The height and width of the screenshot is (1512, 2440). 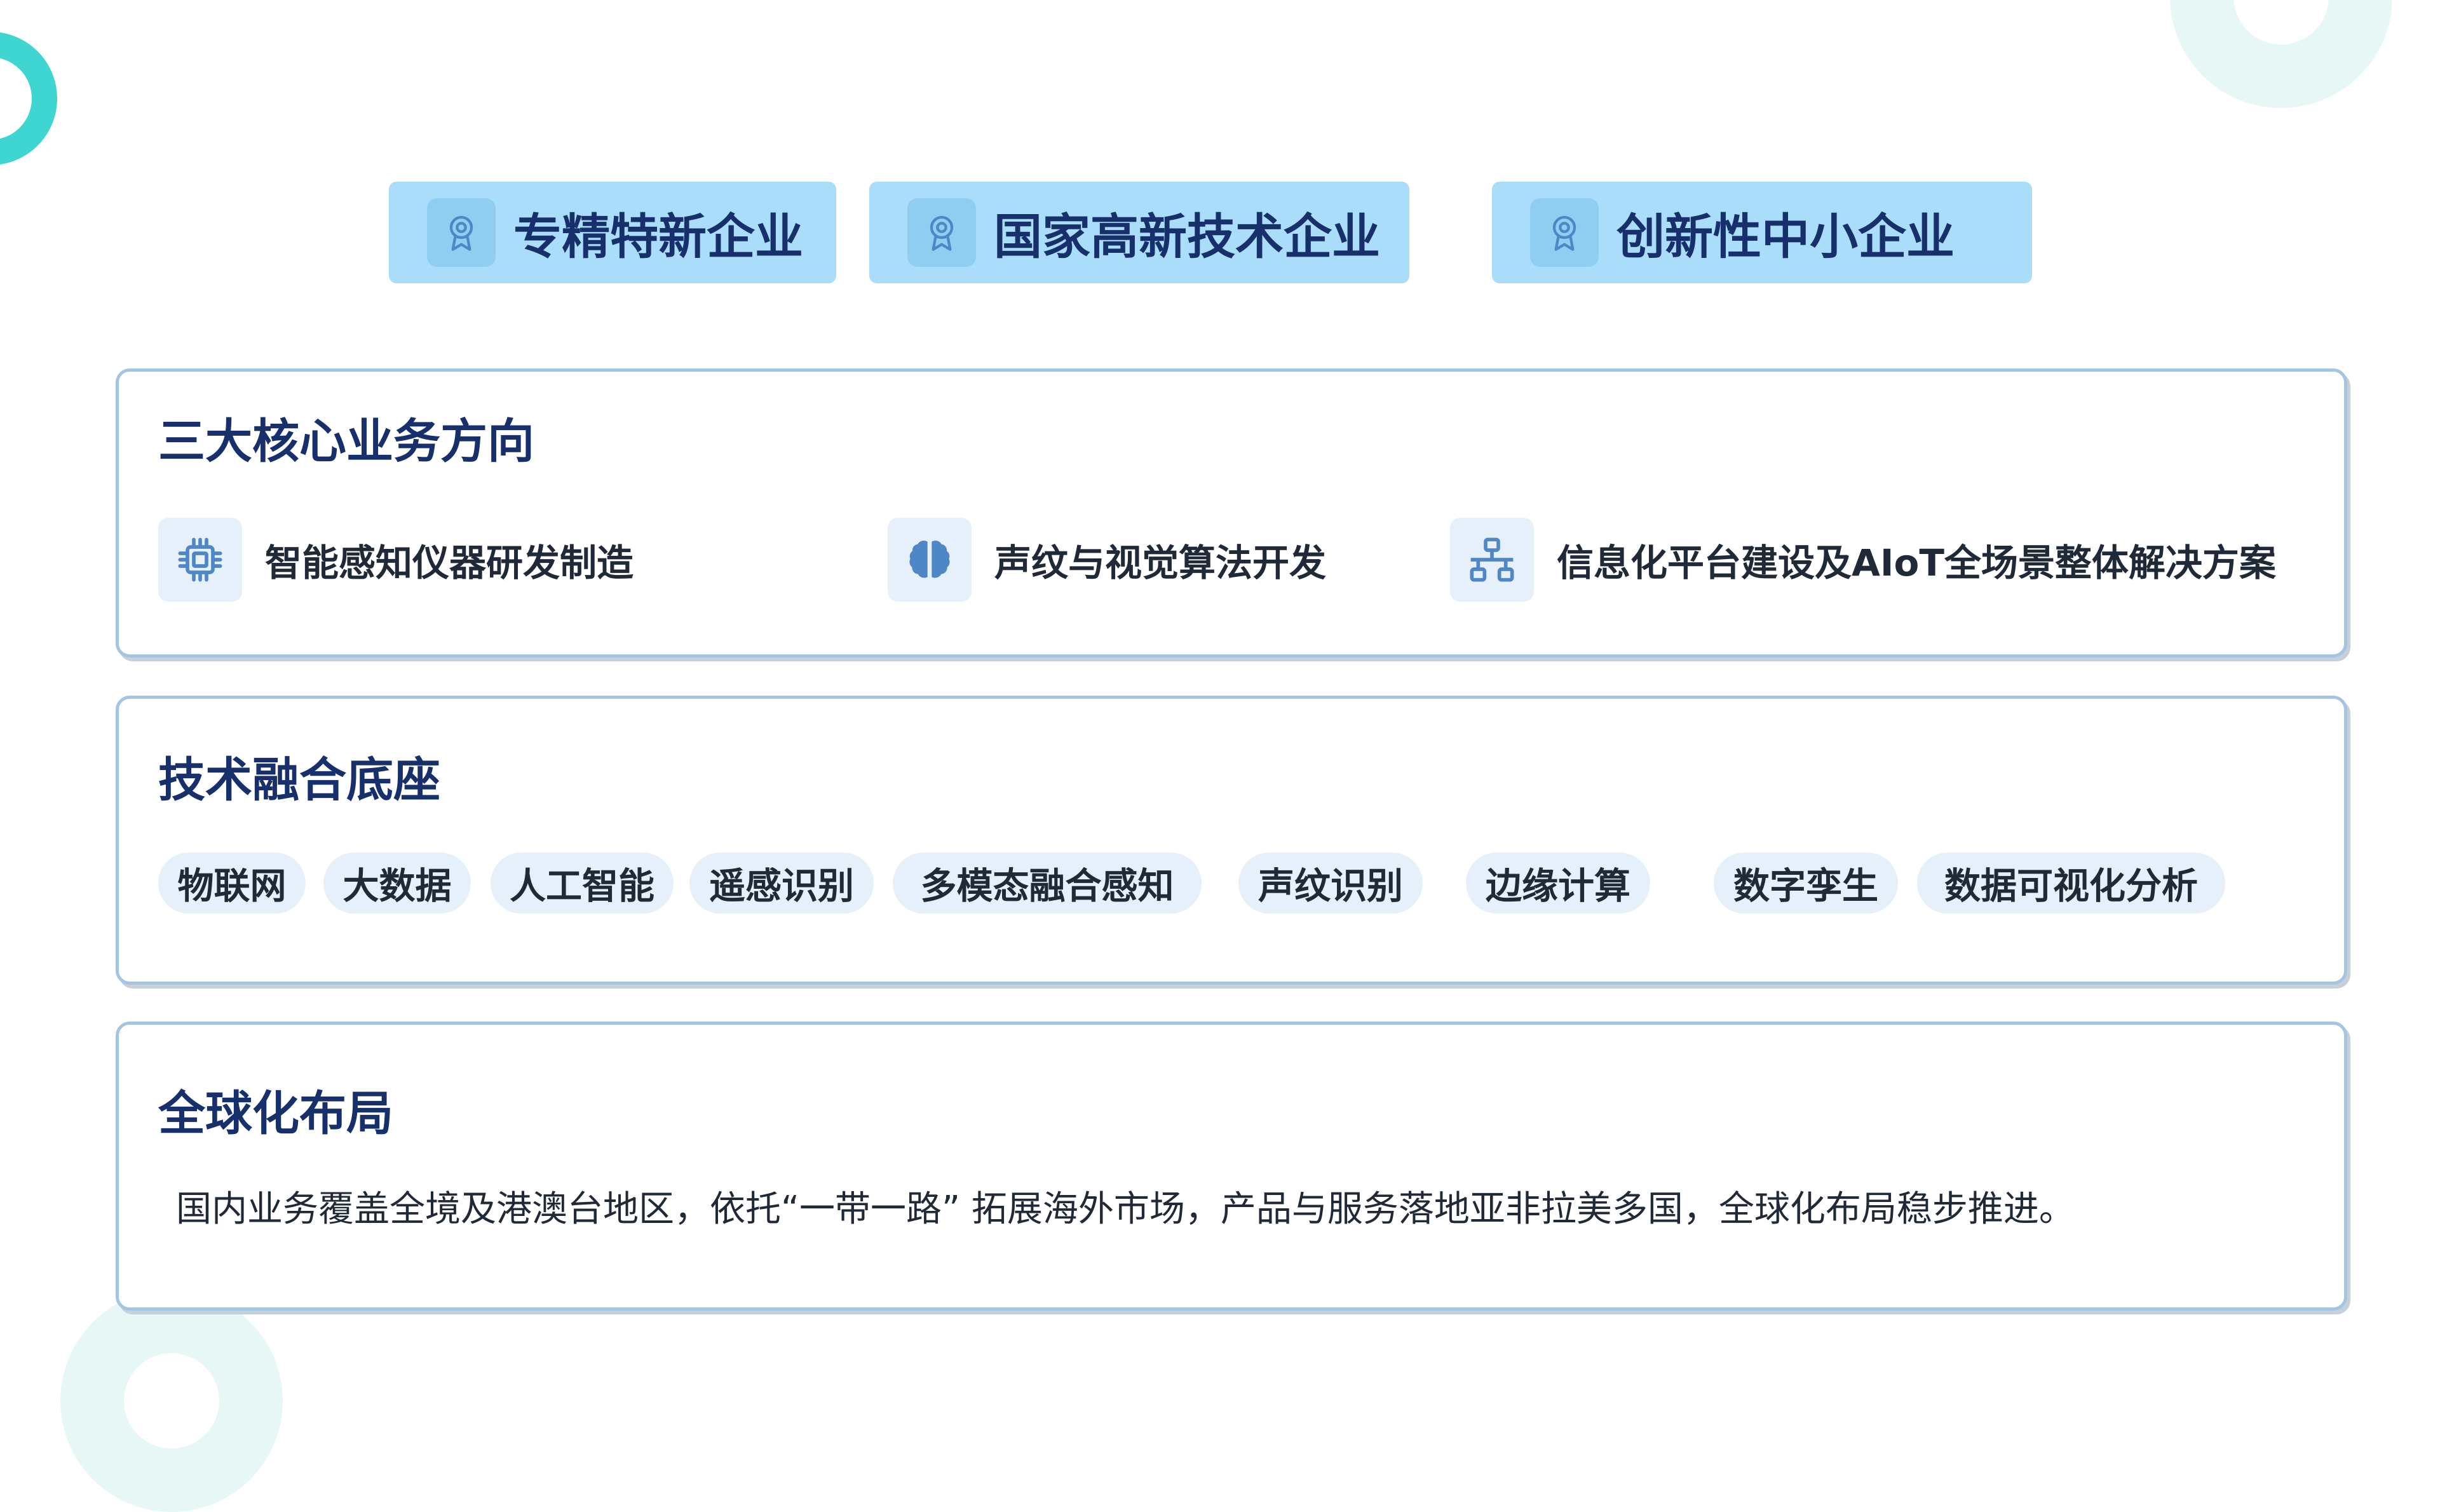 I want to click on decorative-ring-top-right, so click(x=2281, y=54).